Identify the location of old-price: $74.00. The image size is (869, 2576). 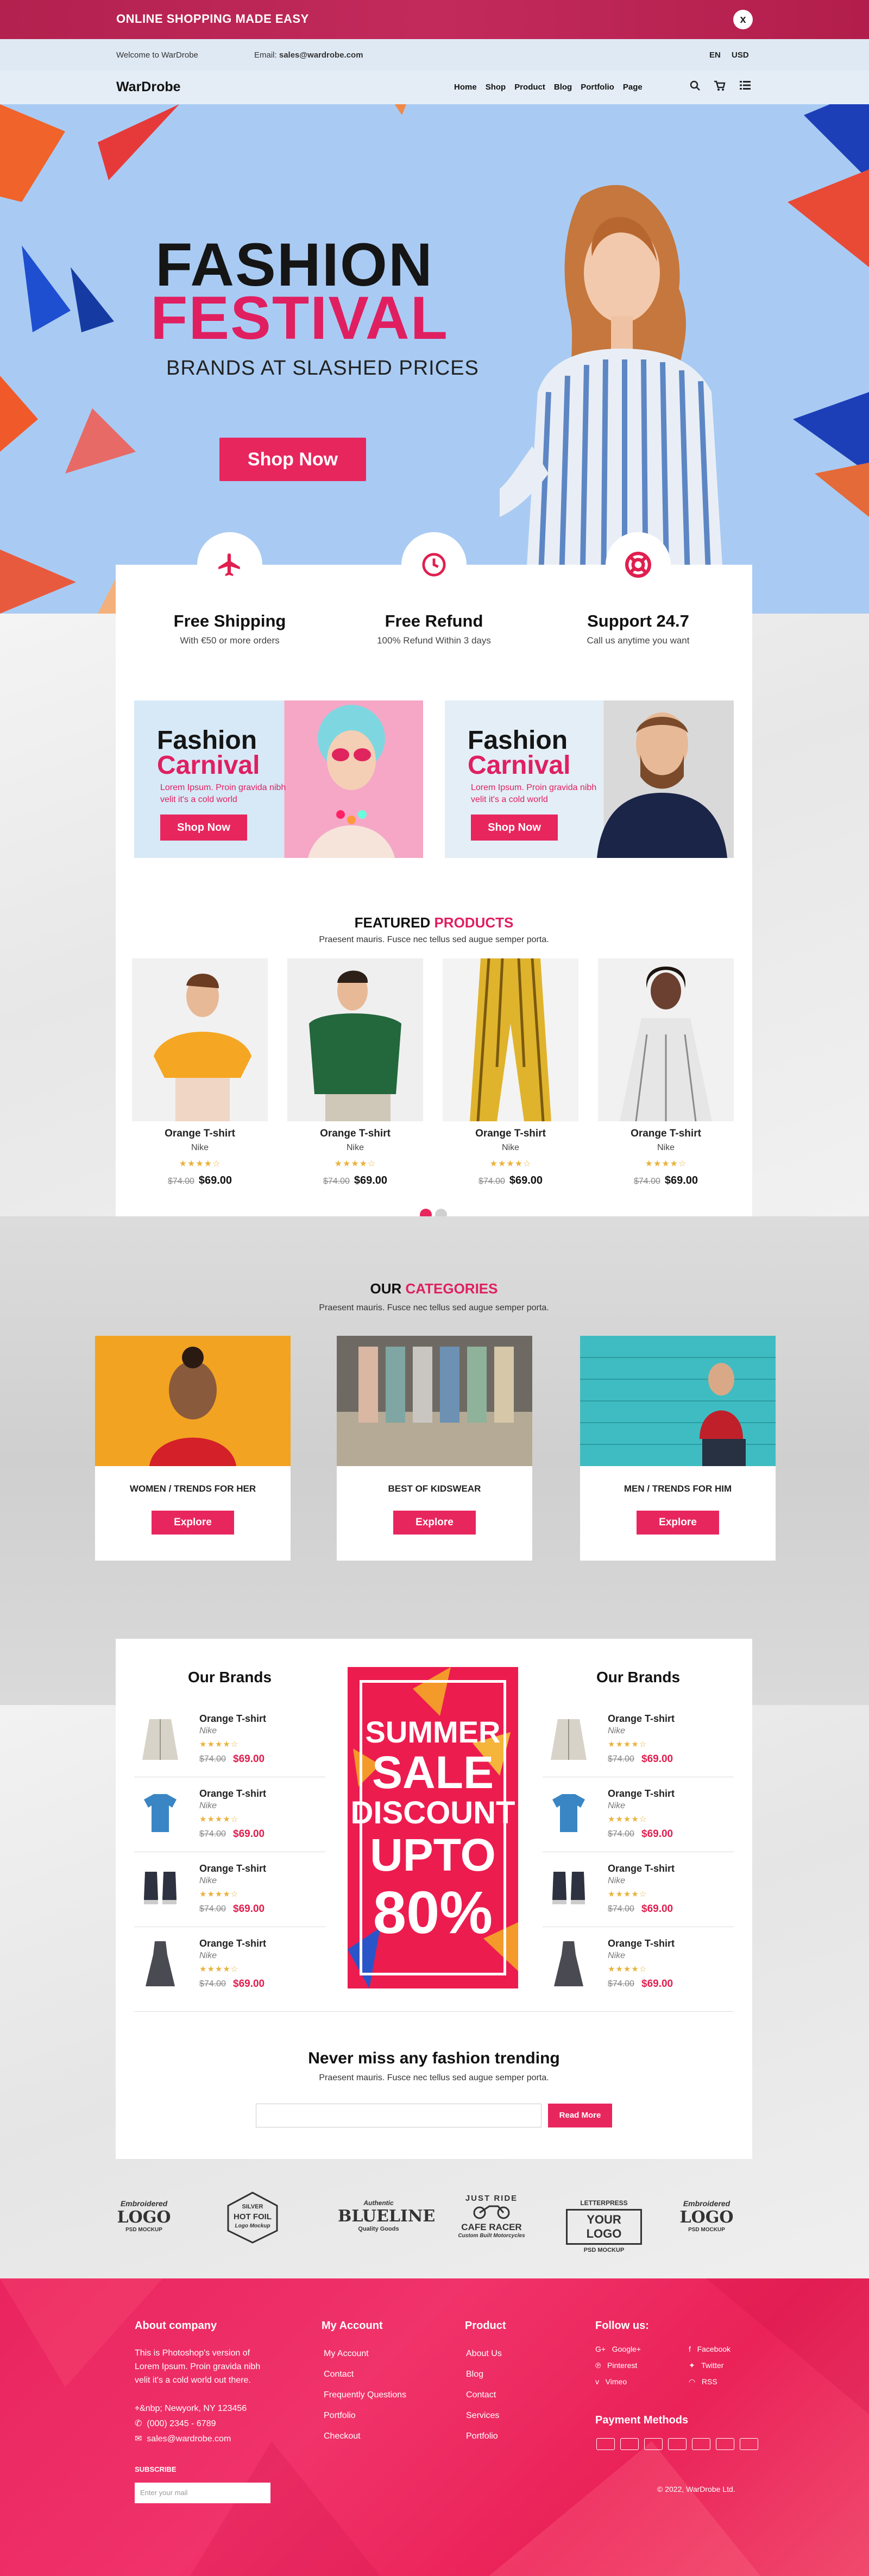
(336, 1181).